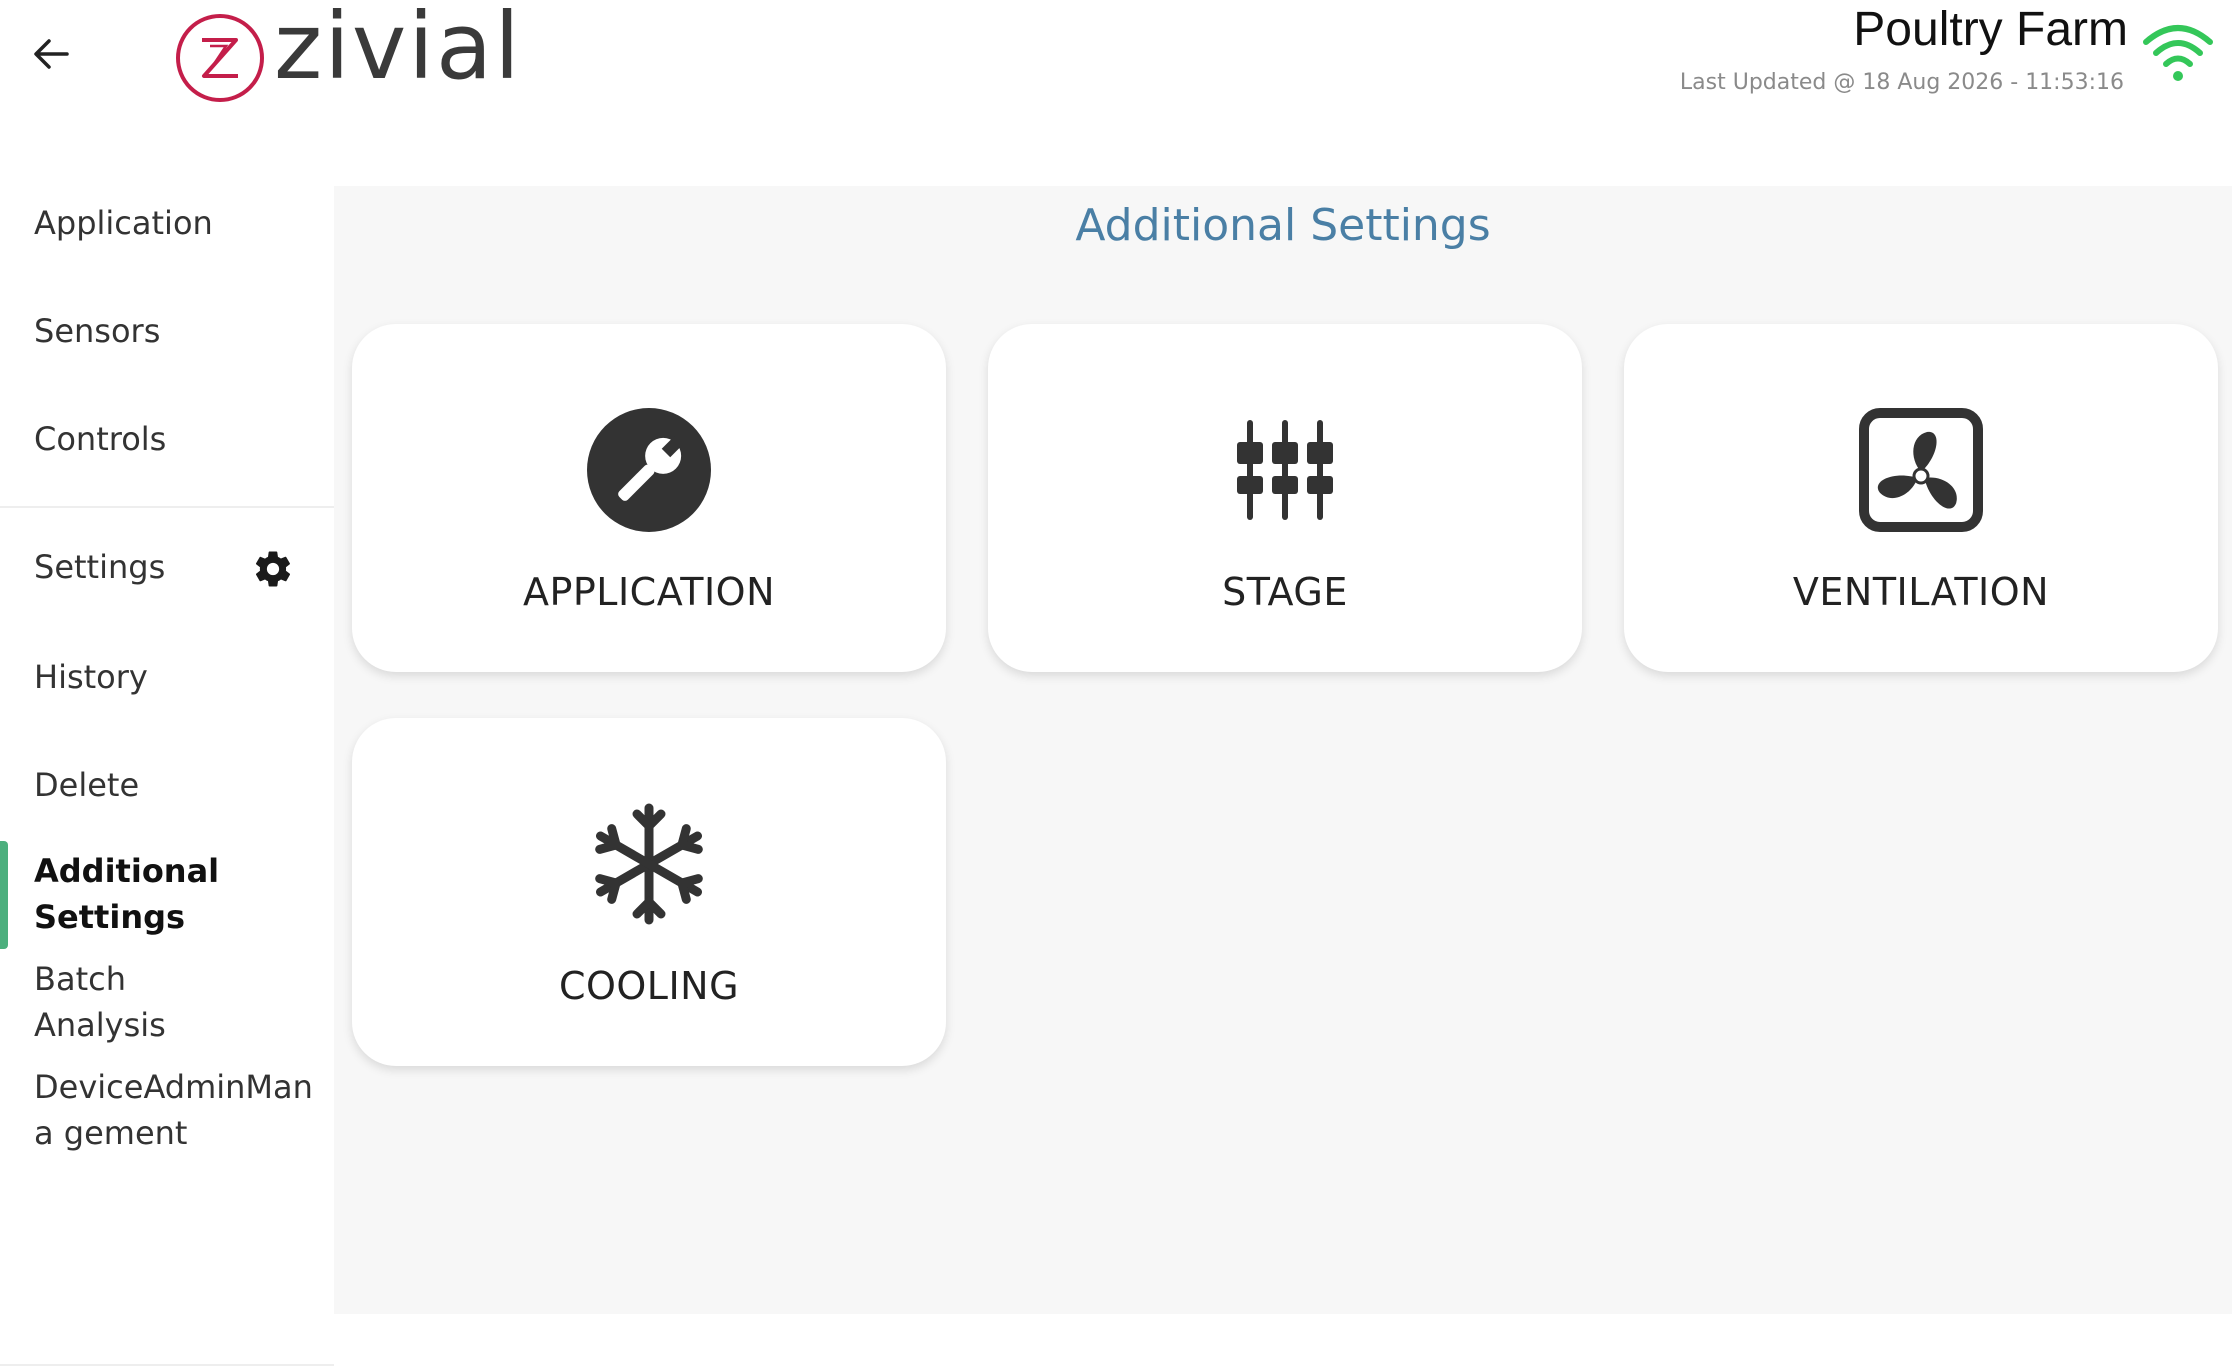 This screenshot has width=2232, height=1366. What do you see at coordinates (649, 592) in the screenshot?
I see `card-application-label: APPLICATION` at bounding box center [649, 592].